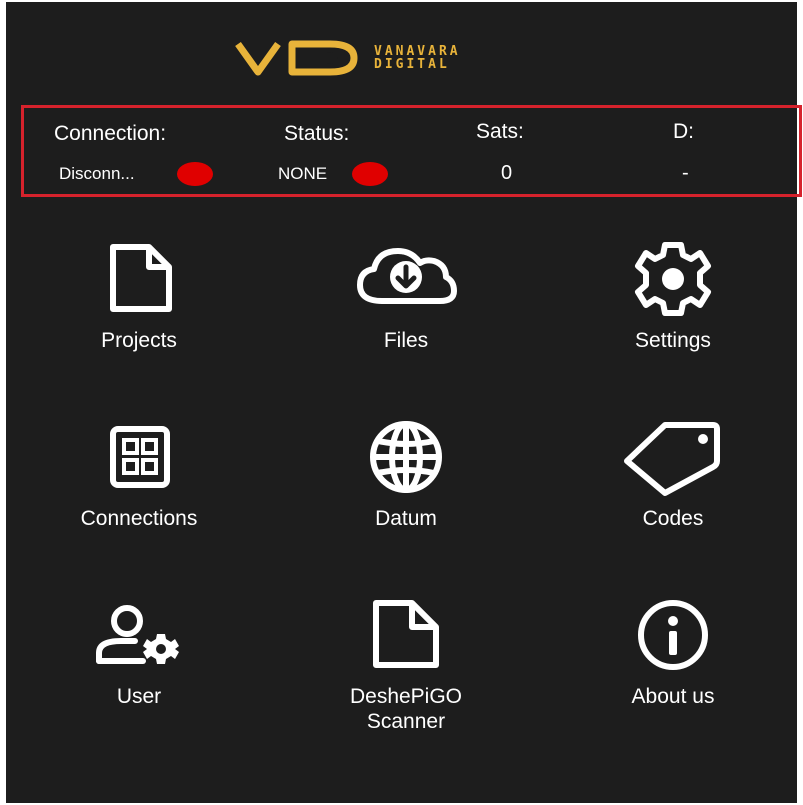 The width and height of the screenshot is (803, 805). Describe the element at coordinates (139, 457) in the screenshot. I see `grid-panel-icon` at that location.